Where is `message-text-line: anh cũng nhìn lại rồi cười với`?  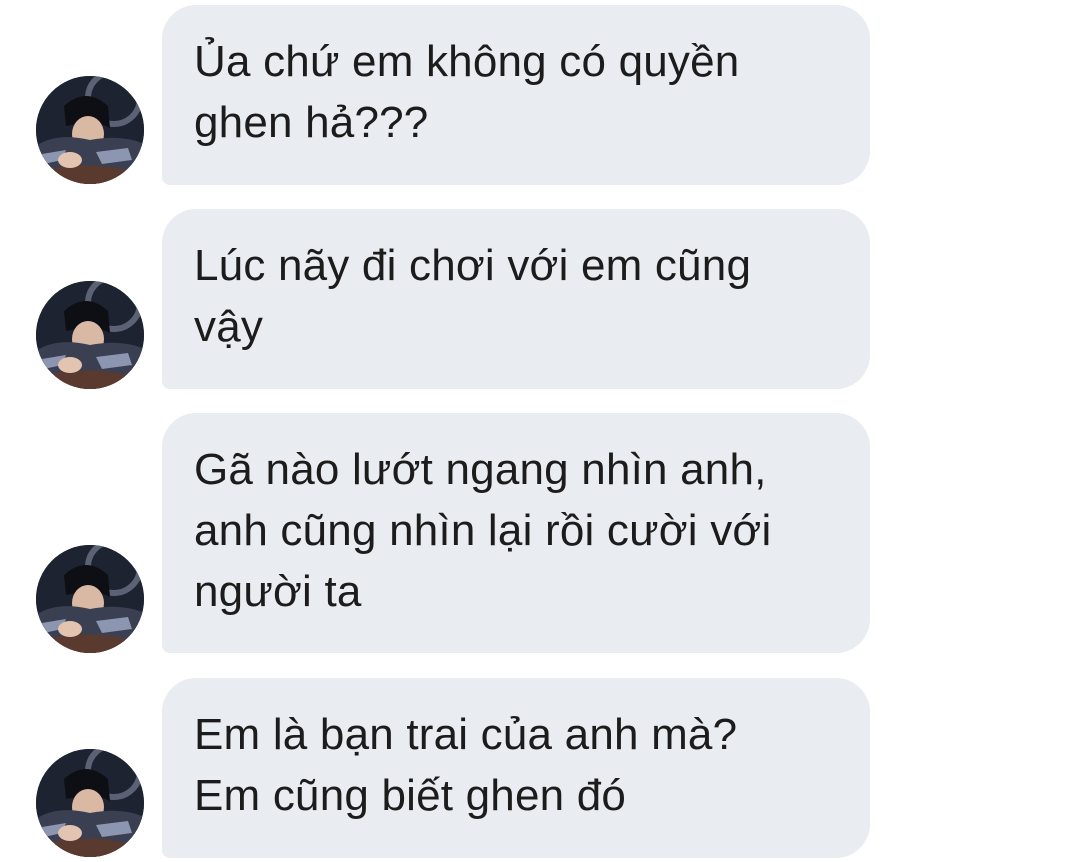
message-text-line: anh cũng nhìn lại rồi cười với is located at coordinates (483, 530).